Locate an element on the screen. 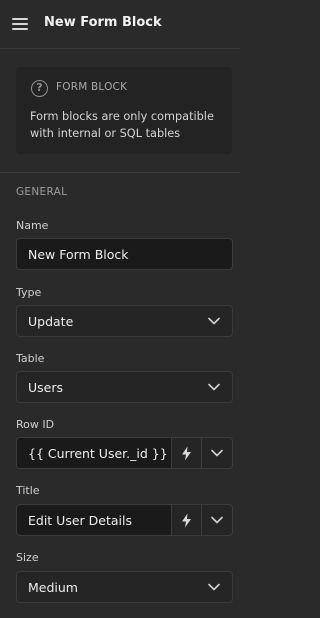  name-input-value: New Form Block is located at coordinates (78, 254).